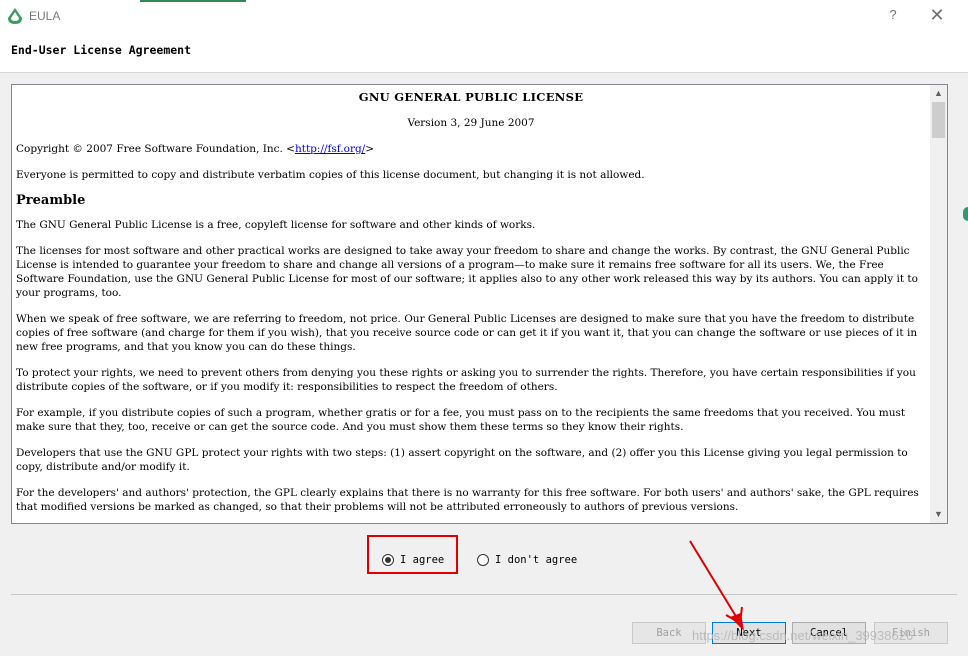 The width and height of the screenshot is (968, 656). What do you see at coordinates (471, 97) in the screenshot?
I see `license-title: GNU GENERAL PUBLIC LICENSE` at bounding box center [471, 97].